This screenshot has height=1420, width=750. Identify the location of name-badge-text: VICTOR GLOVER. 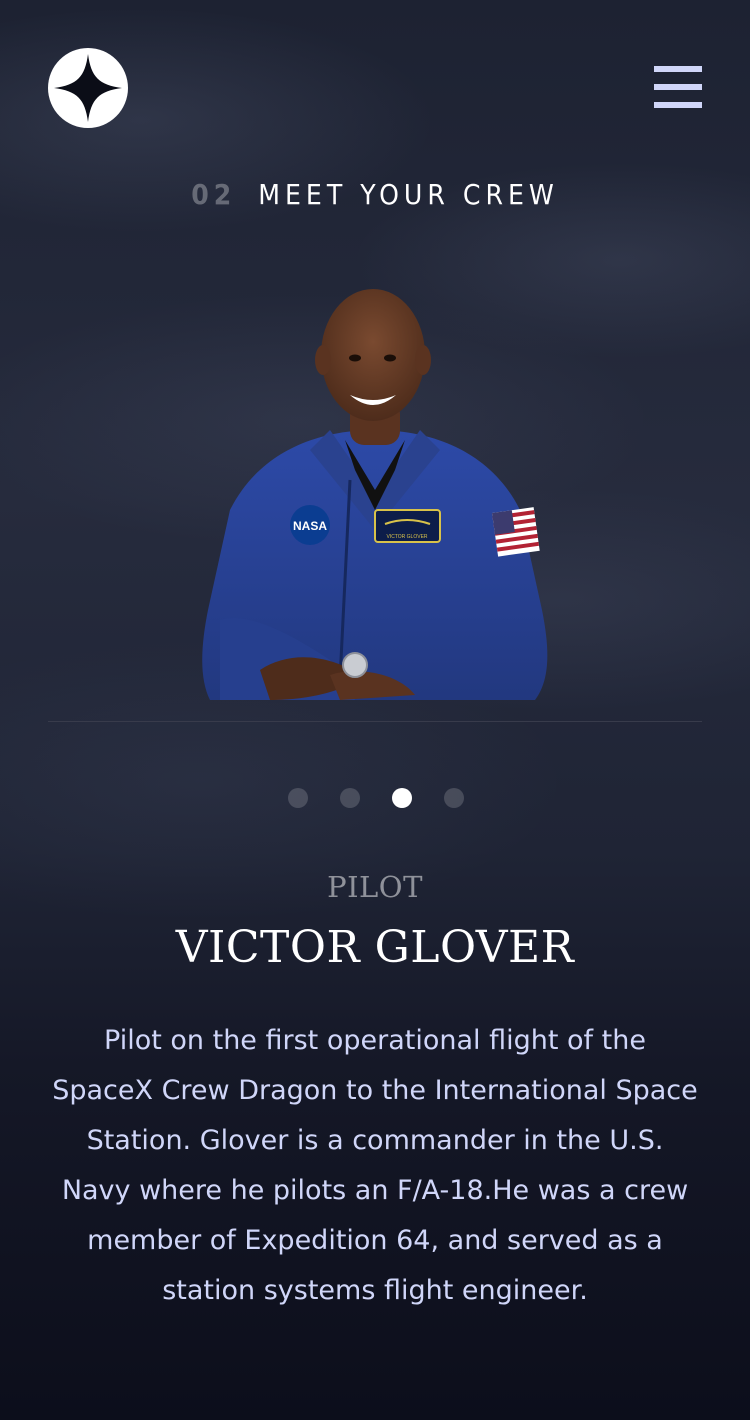
(406, 537).